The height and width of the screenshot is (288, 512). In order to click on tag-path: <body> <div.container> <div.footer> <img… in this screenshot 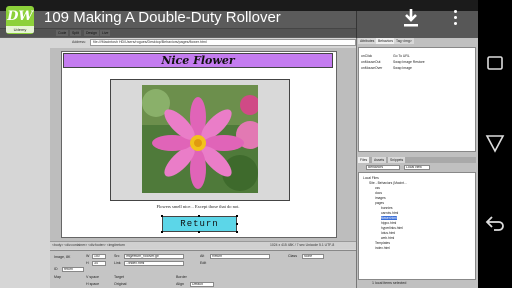, I will do `click(88, 245)`.